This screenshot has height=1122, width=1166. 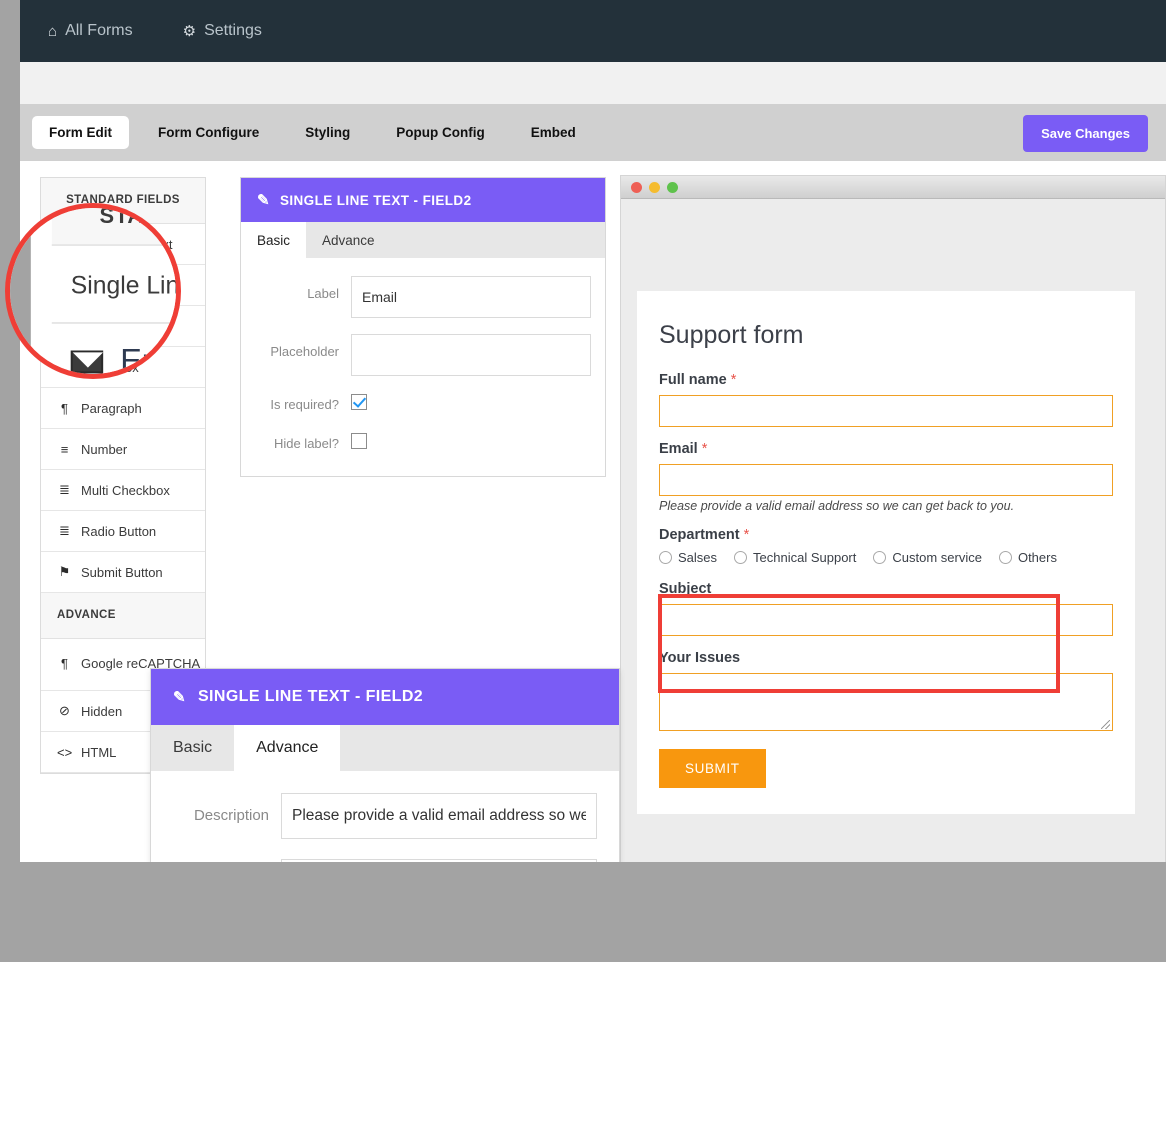 I want to click on preview-radio-salses: Salses, so click(x=688, y=557).